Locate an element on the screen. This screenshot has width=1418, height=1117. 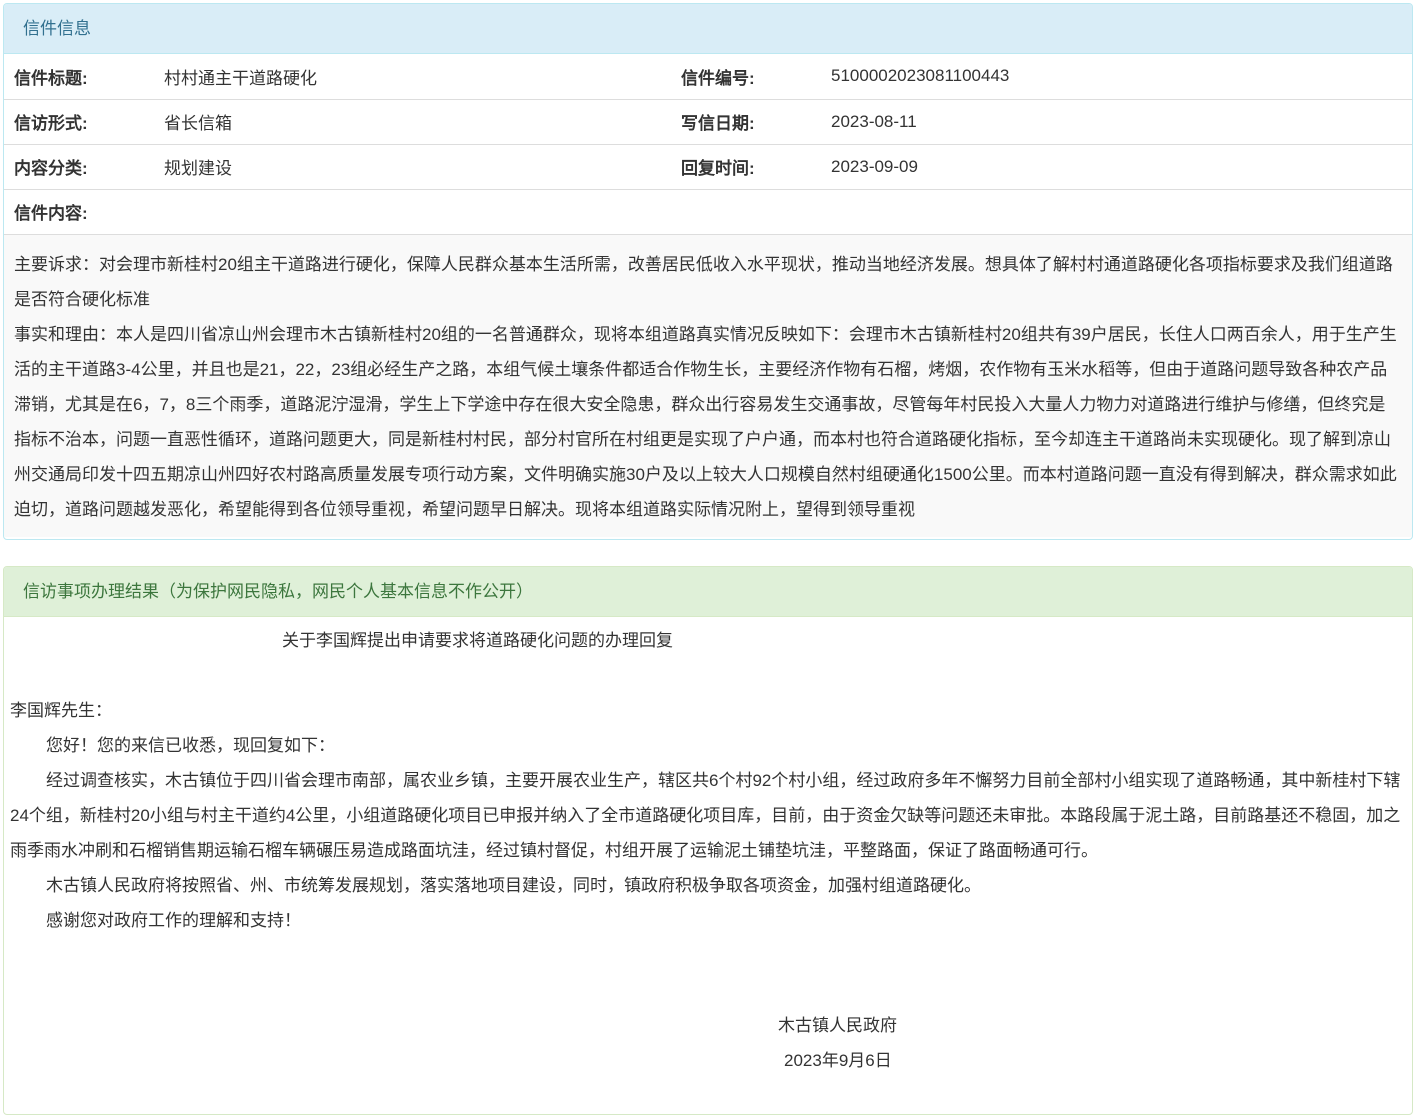
write-date-value: 2023-08-11 is located at coordinates (1116, 122).